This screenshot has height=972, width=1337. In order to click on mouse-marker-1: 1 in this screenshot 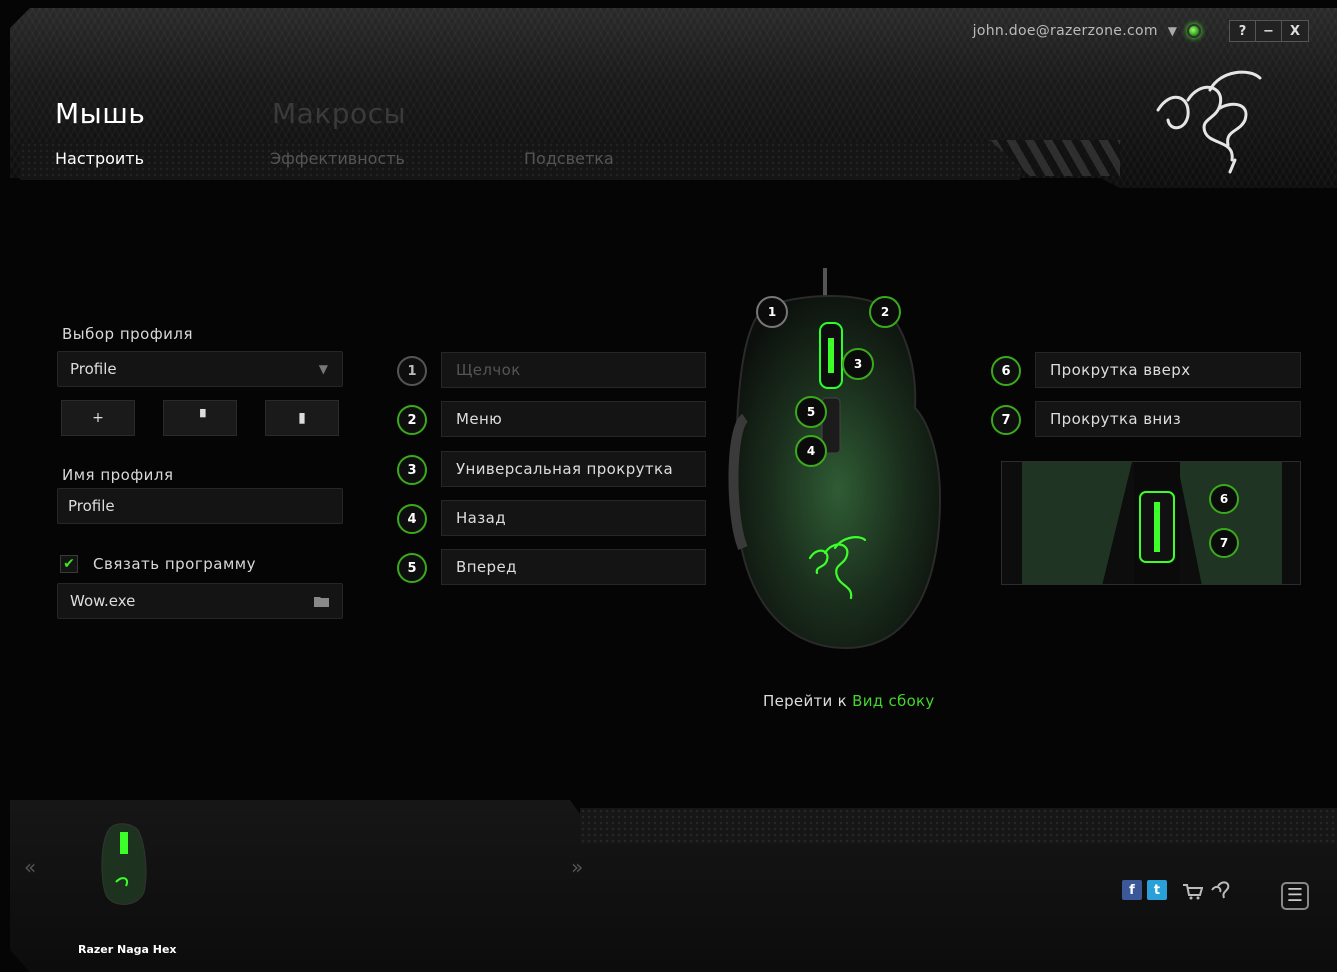, I will do `click(772, 312)`.